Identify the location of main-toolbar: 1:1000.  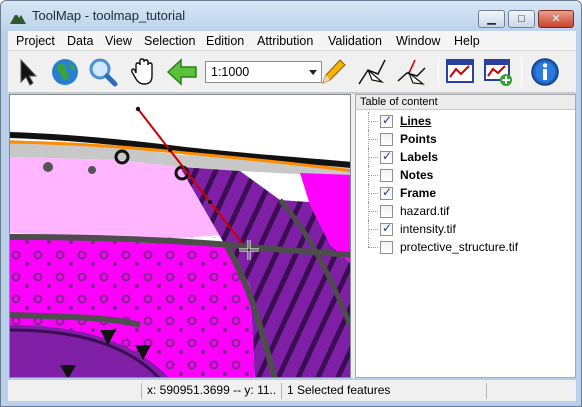
(292, 72).